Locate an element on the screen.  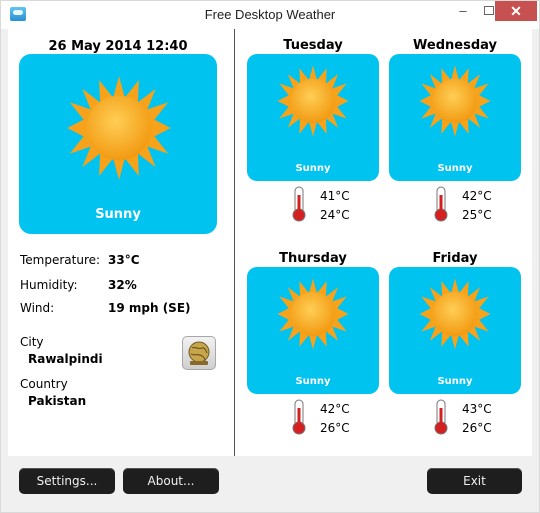
globe-map-icon is located at coordinates (199, 353).